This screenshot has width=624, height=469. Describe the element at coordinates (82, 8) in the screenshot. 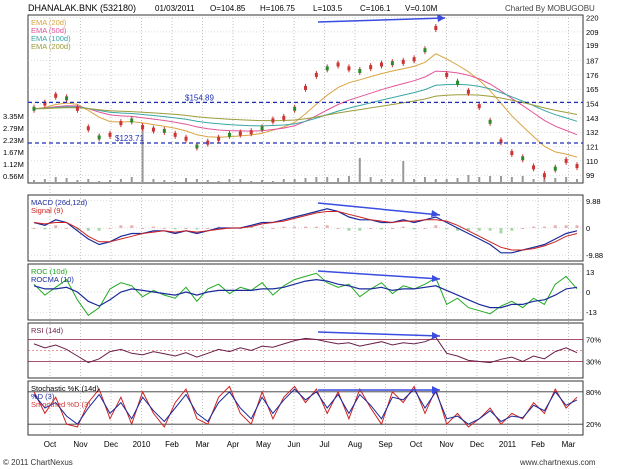

I see `symbol-title: DHANALAK.BNK (532180)` at that location.